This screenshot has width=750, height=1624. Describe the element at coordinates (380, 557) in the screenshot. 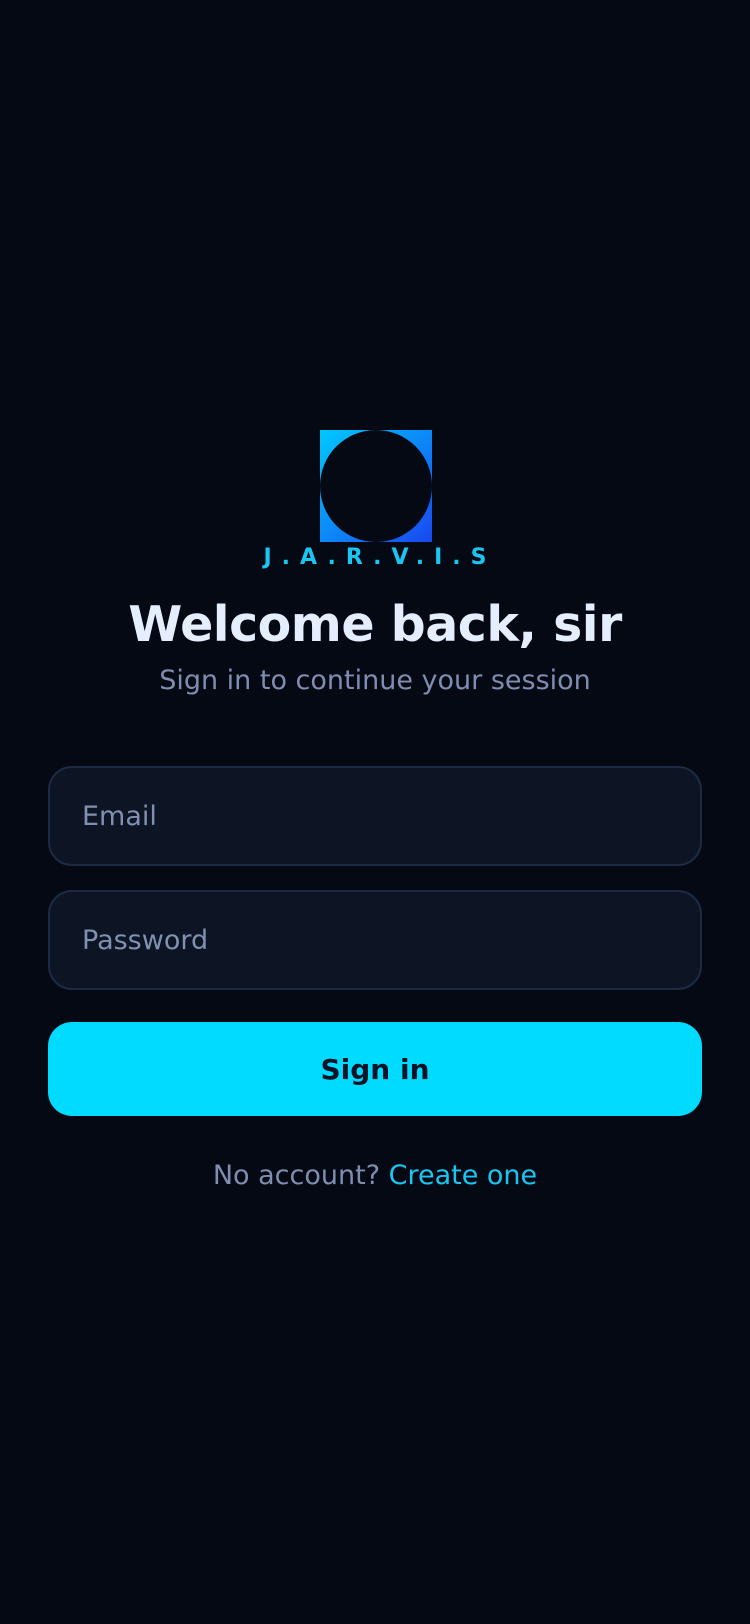

I see `brand-name: J.A.R.V.I.S` at that location.